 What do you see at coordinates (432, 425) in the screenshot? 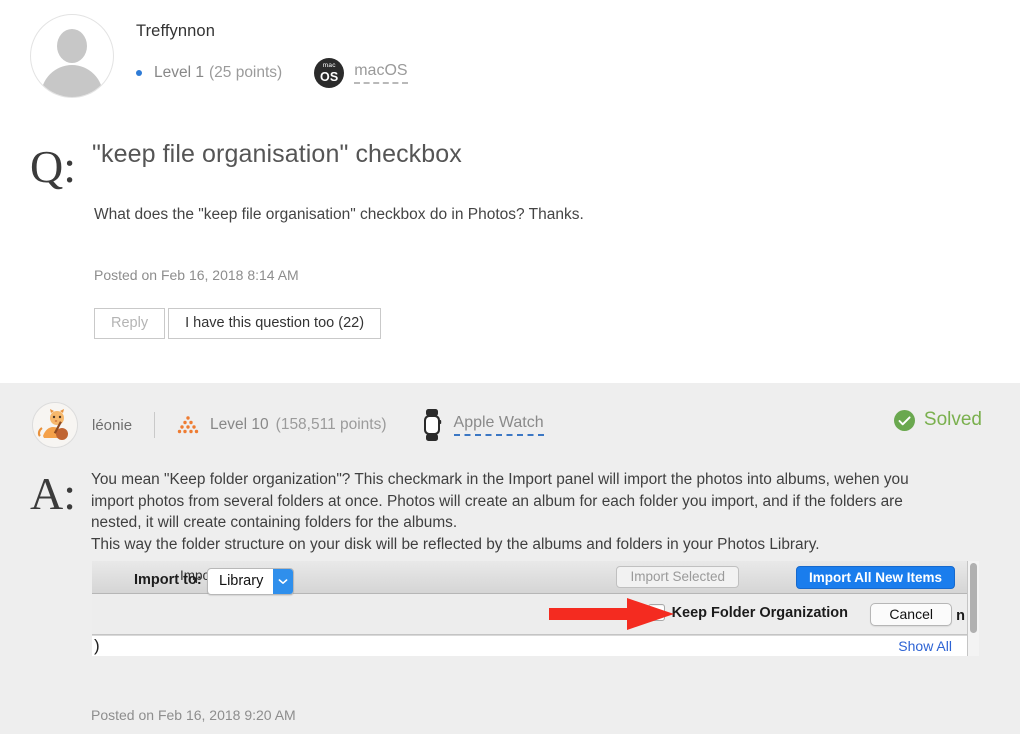
I see `apple-watch-icon` at bounding box center [432, 425].